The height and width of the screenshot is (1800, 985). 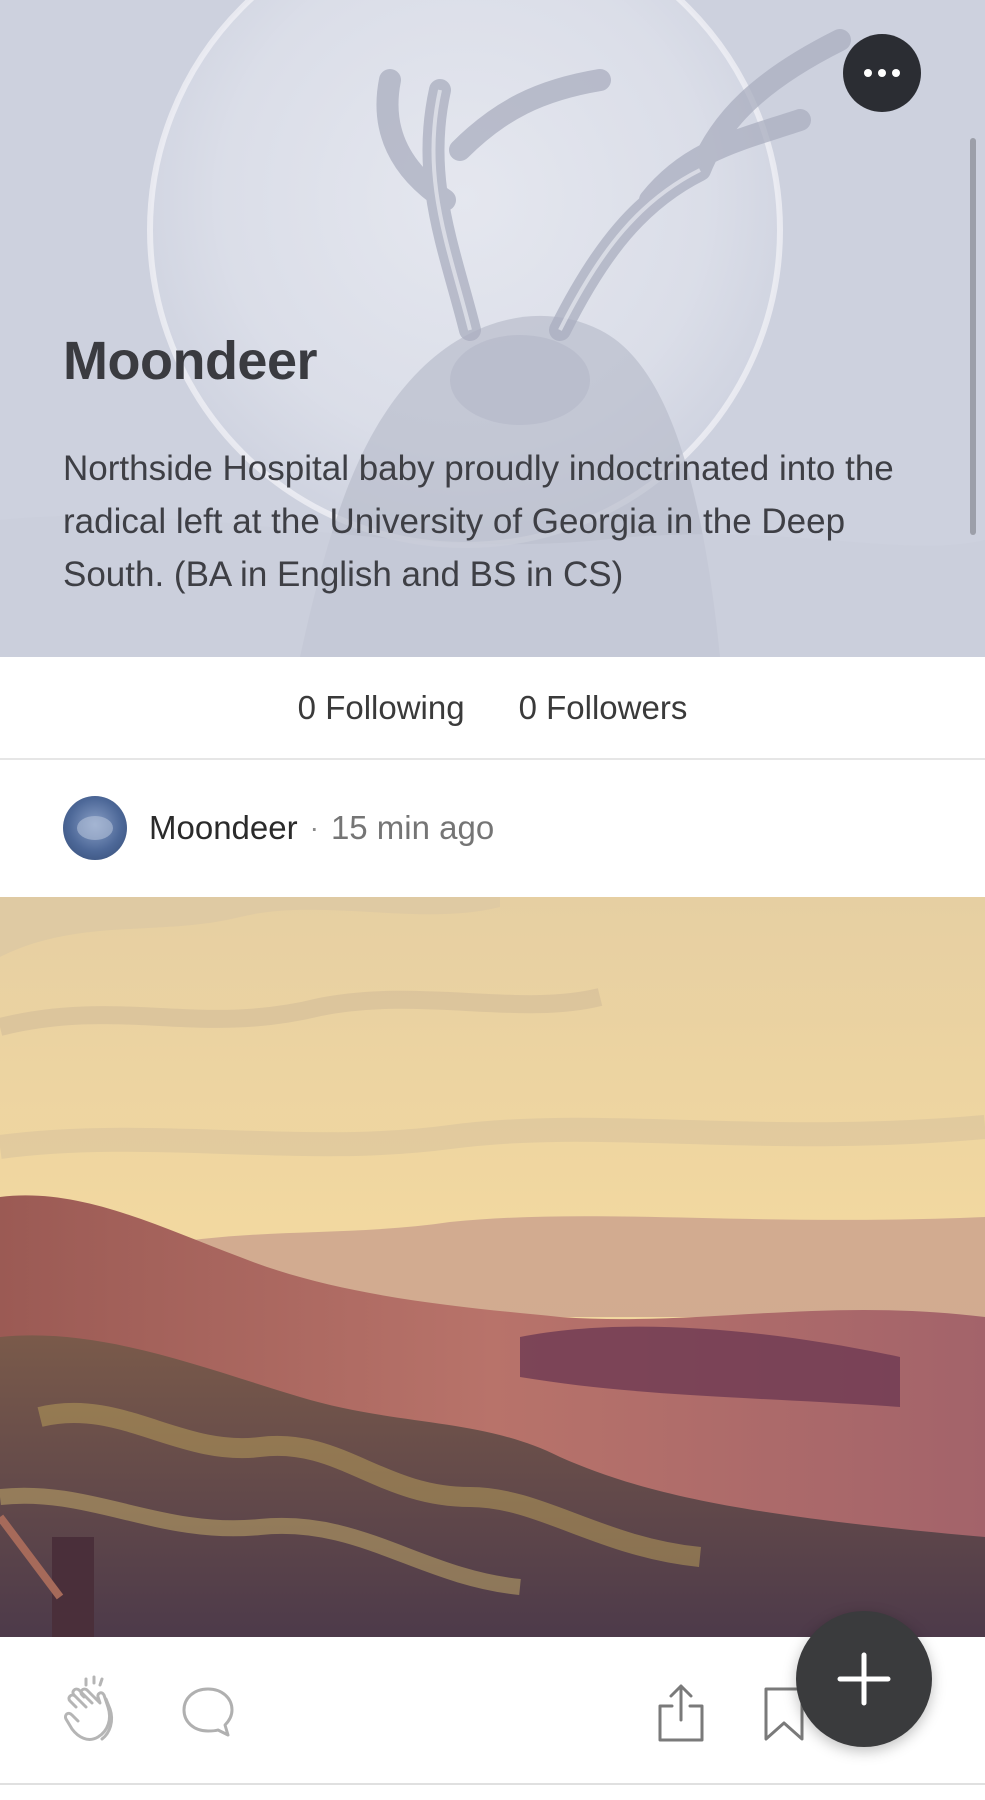 I want to click on post-author: Moondeer, so click(x=223, y=828).